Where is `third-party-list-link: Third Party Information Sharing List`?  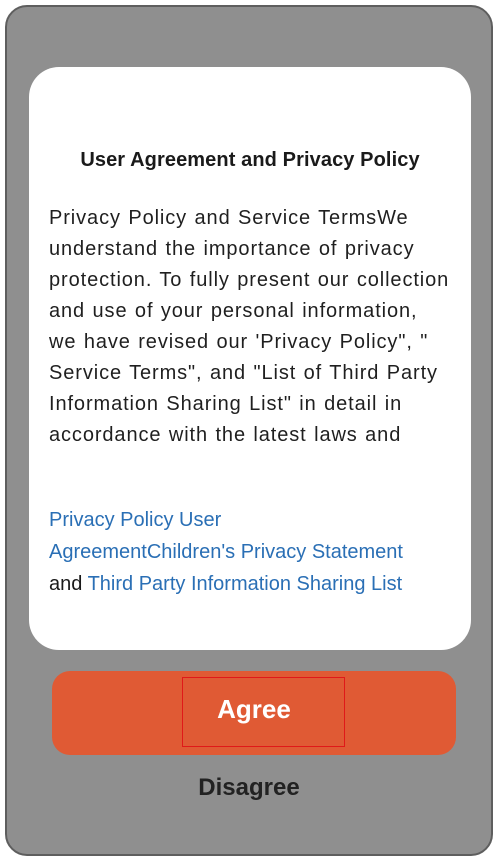 third-party-list-link: Third Party Information Sharing List is located at coordinates (245, 584).